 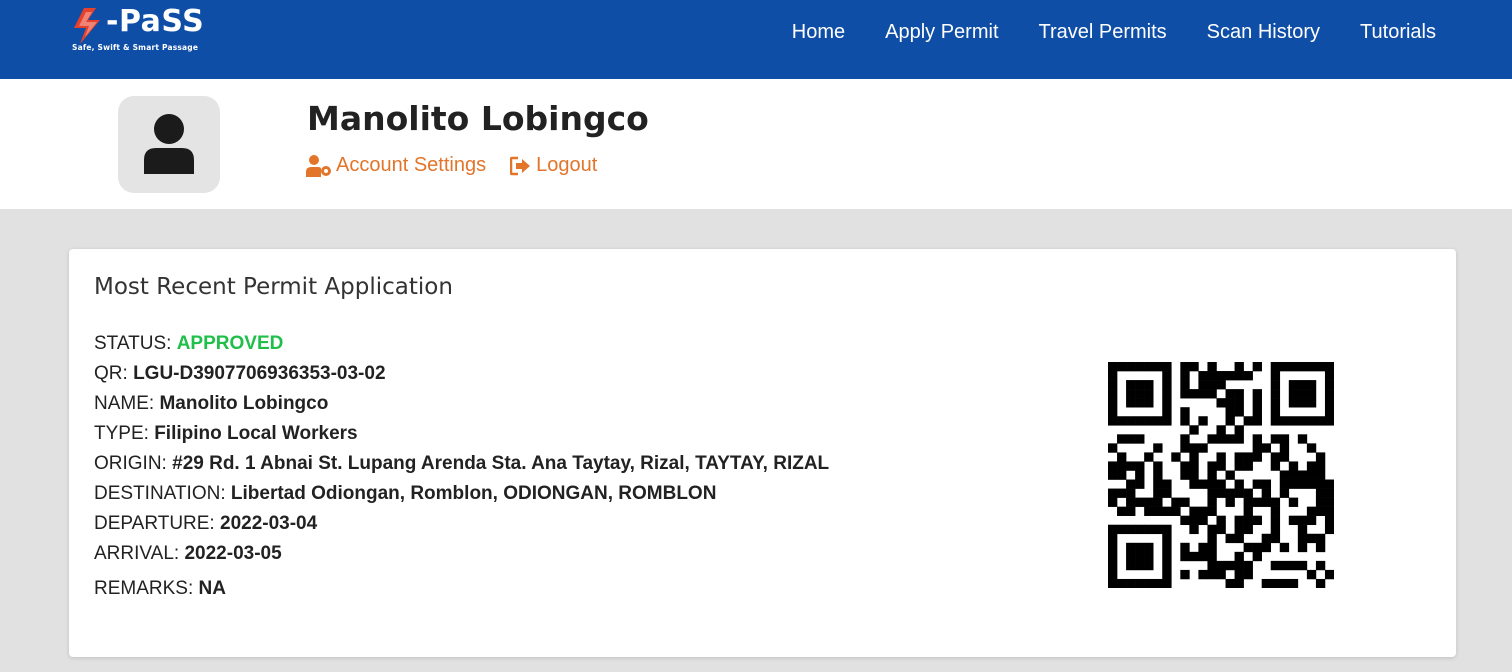 I want to click on type-label: TYPE:, so click(x=121, y=433).